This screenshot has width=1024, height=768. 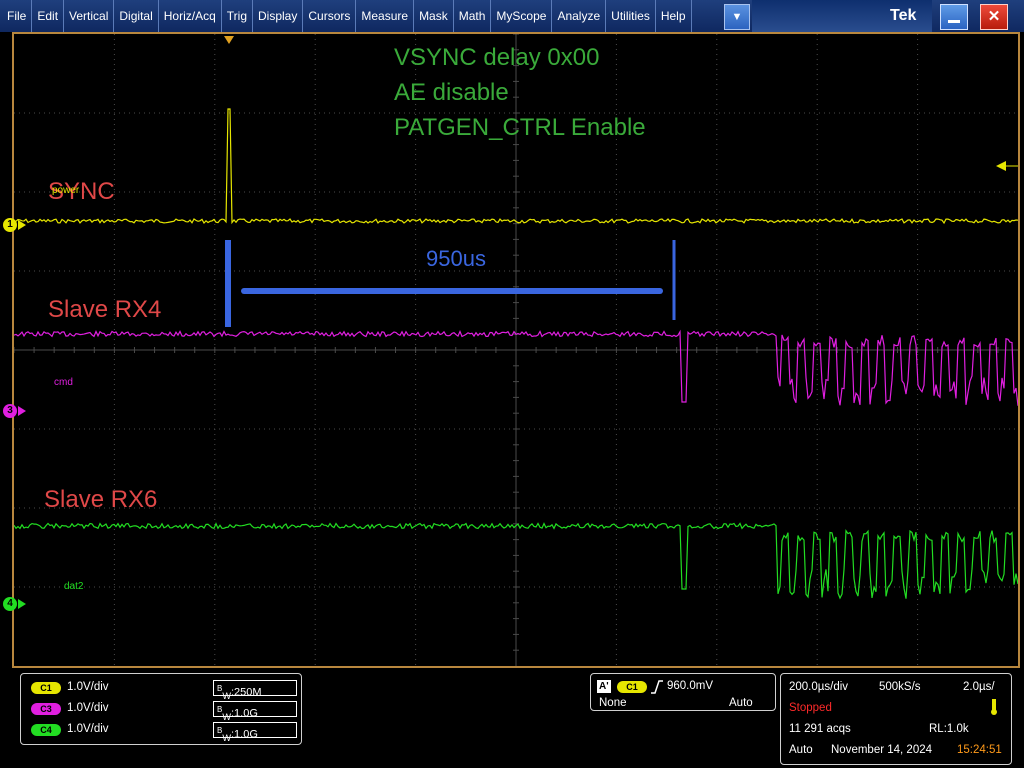 What do you see at coordinates (674, 16) in the screenshot?
I see `menu-help: Help` at bounding box center [674, 16].